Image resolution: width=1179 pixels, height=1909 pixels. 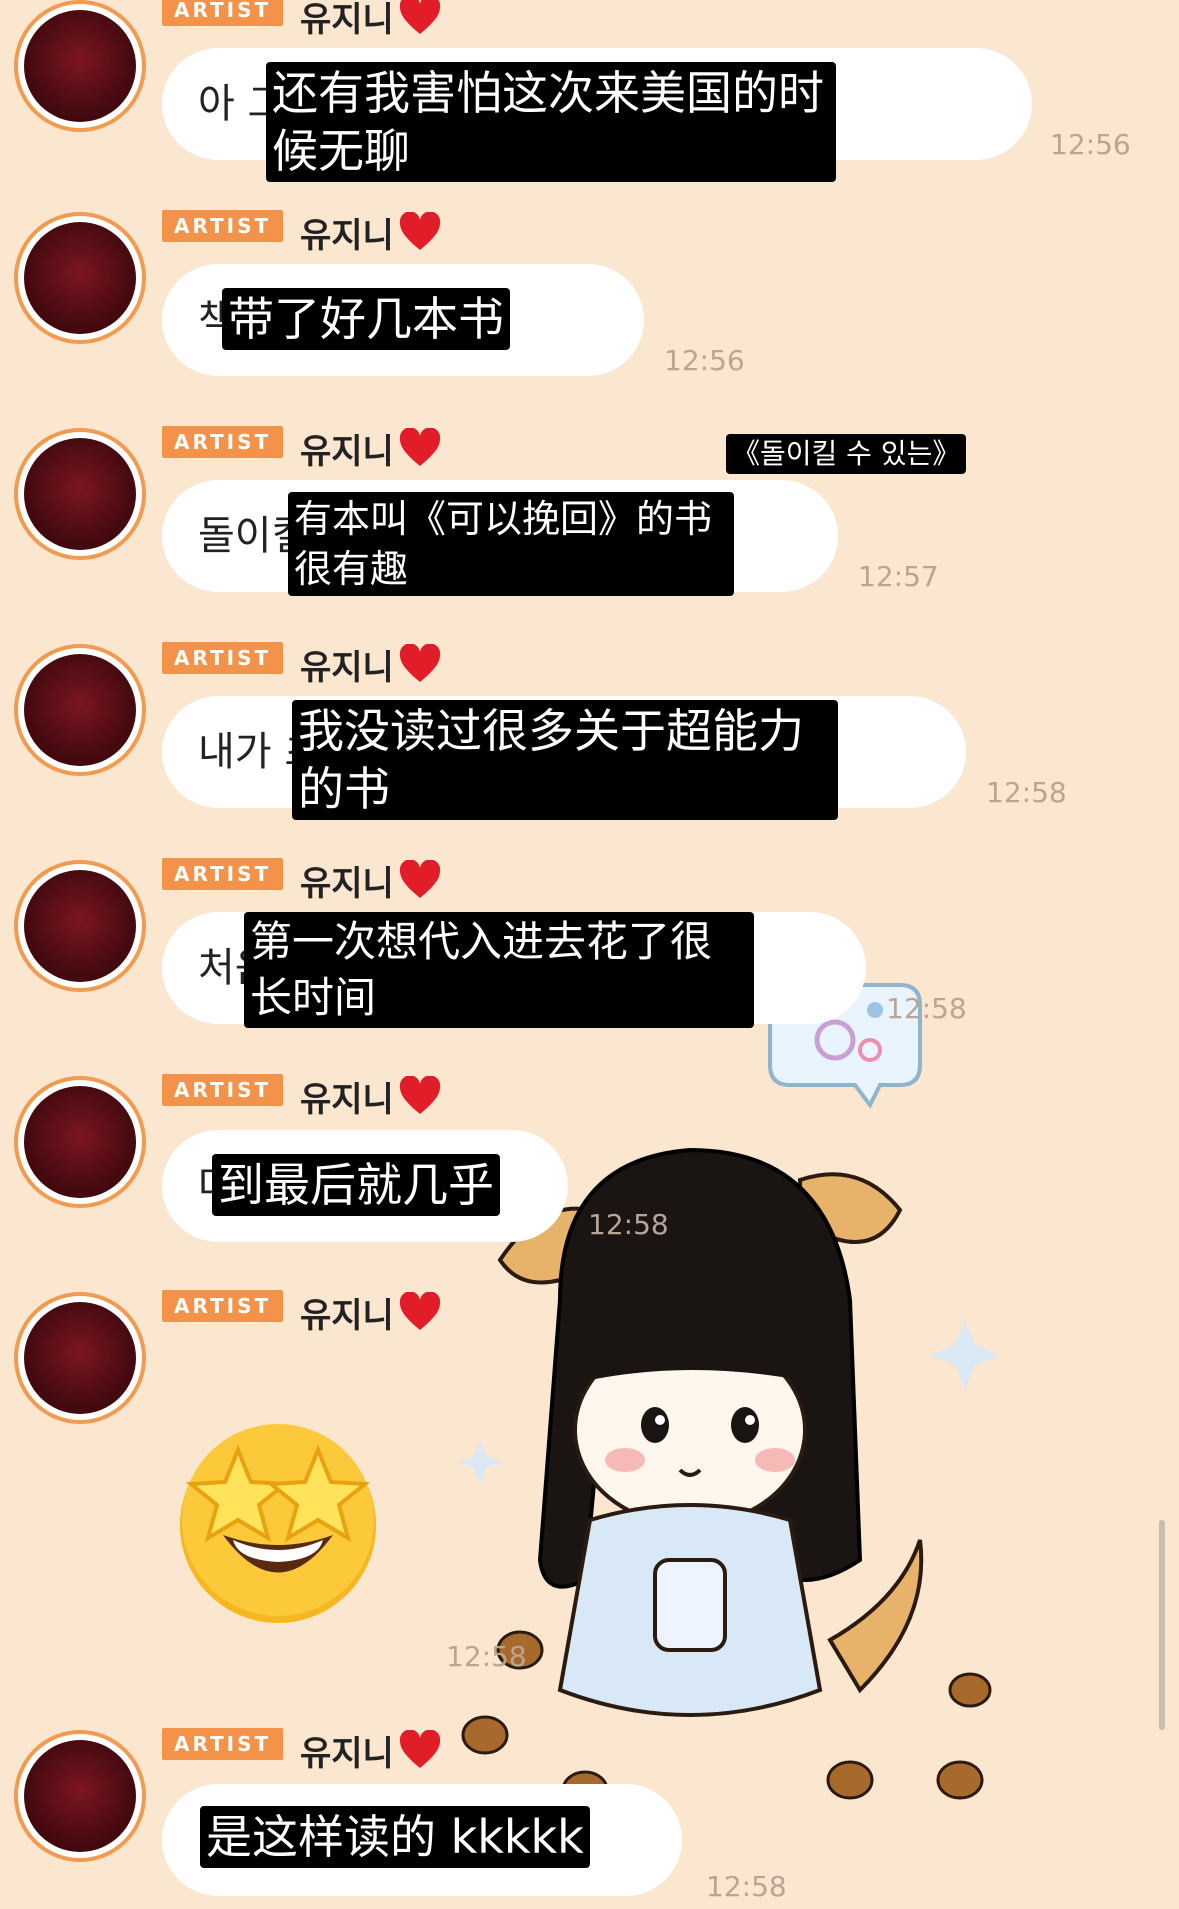 What do you see at coordinates (565, 760) in the screenshot?
I see `translation-overlay: 我没读过很多关于超能力的书` at bounding box center [565, 760].